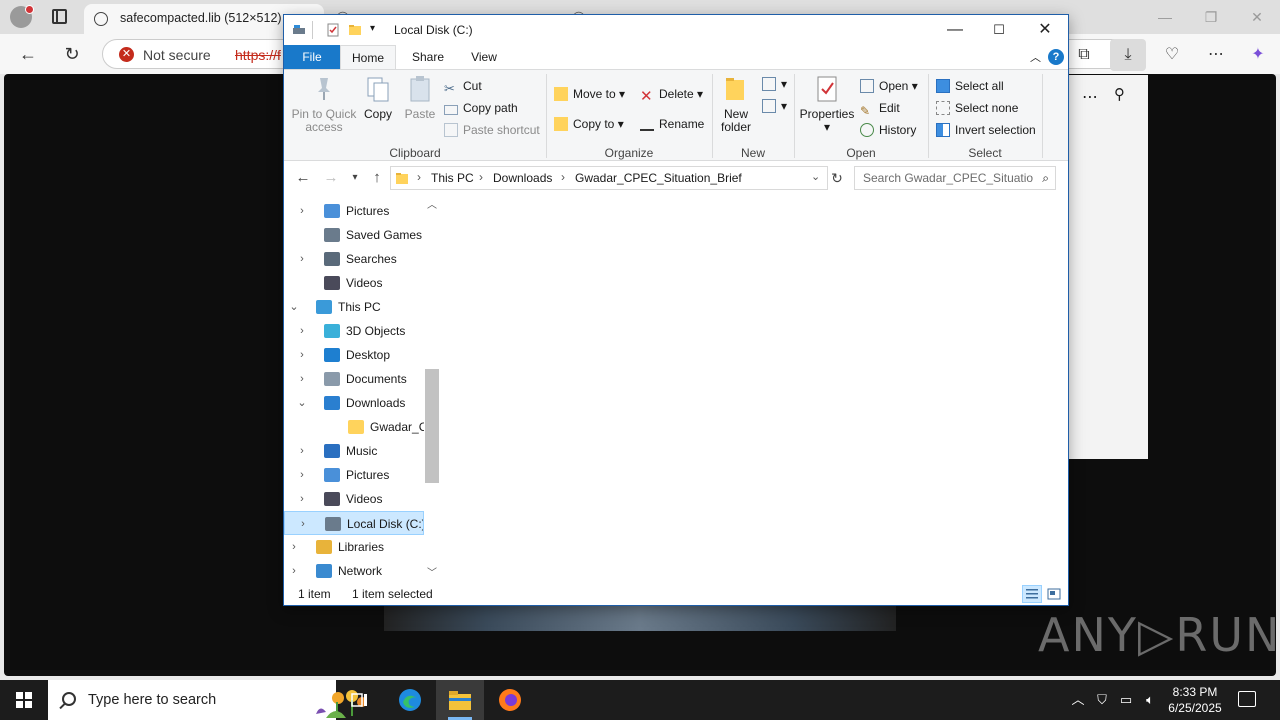  What do you see at coordinates (1195, 700) in the screenshot?
I see `system-clock: 8:33 PM 6/25/2025` at bounding box center [1195, 700].